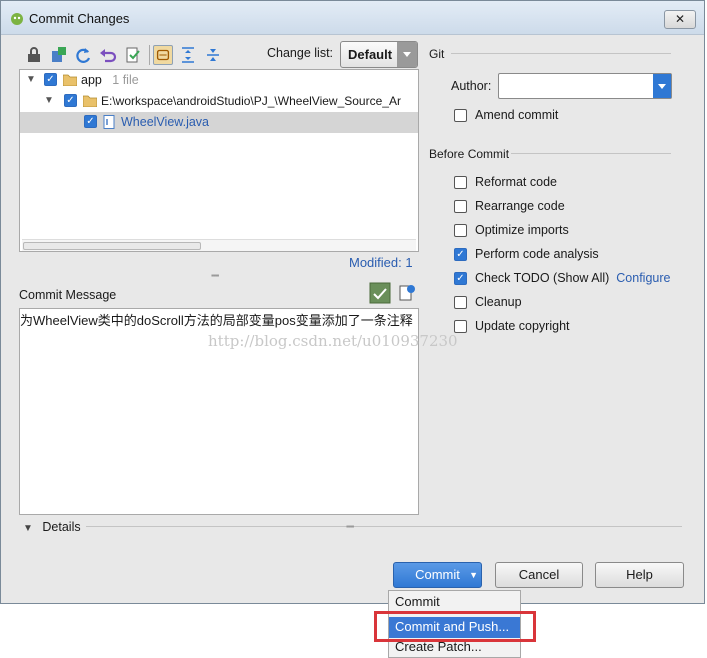  What do you see at coordinates (522, 326) in the screenshot?
I see `update-copyright-label: Update copyright` at bounding box center [522, 326].